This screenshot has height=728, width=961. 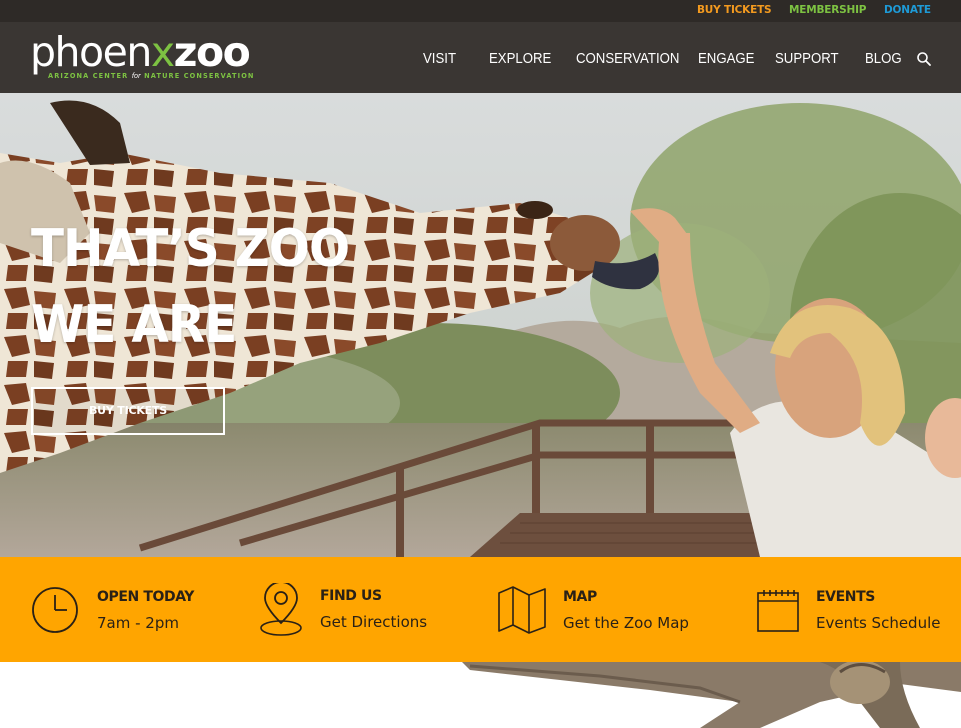 What do you see at coordinates (351, 596) in the screenshot?
I see `info-find-us-heading: FIND US` at bounding box center [351, 596].